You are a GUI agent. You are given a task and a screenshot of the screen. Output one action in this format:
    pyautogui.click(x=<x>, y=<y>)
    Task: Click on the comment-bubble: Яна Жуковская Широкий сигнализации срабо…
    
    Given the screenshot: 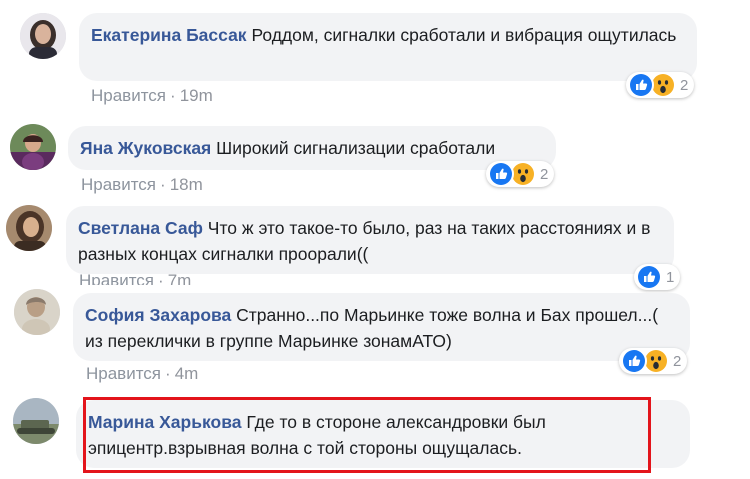 What is the action you would take?
    pyautogui.click(x=312, y=148)
    